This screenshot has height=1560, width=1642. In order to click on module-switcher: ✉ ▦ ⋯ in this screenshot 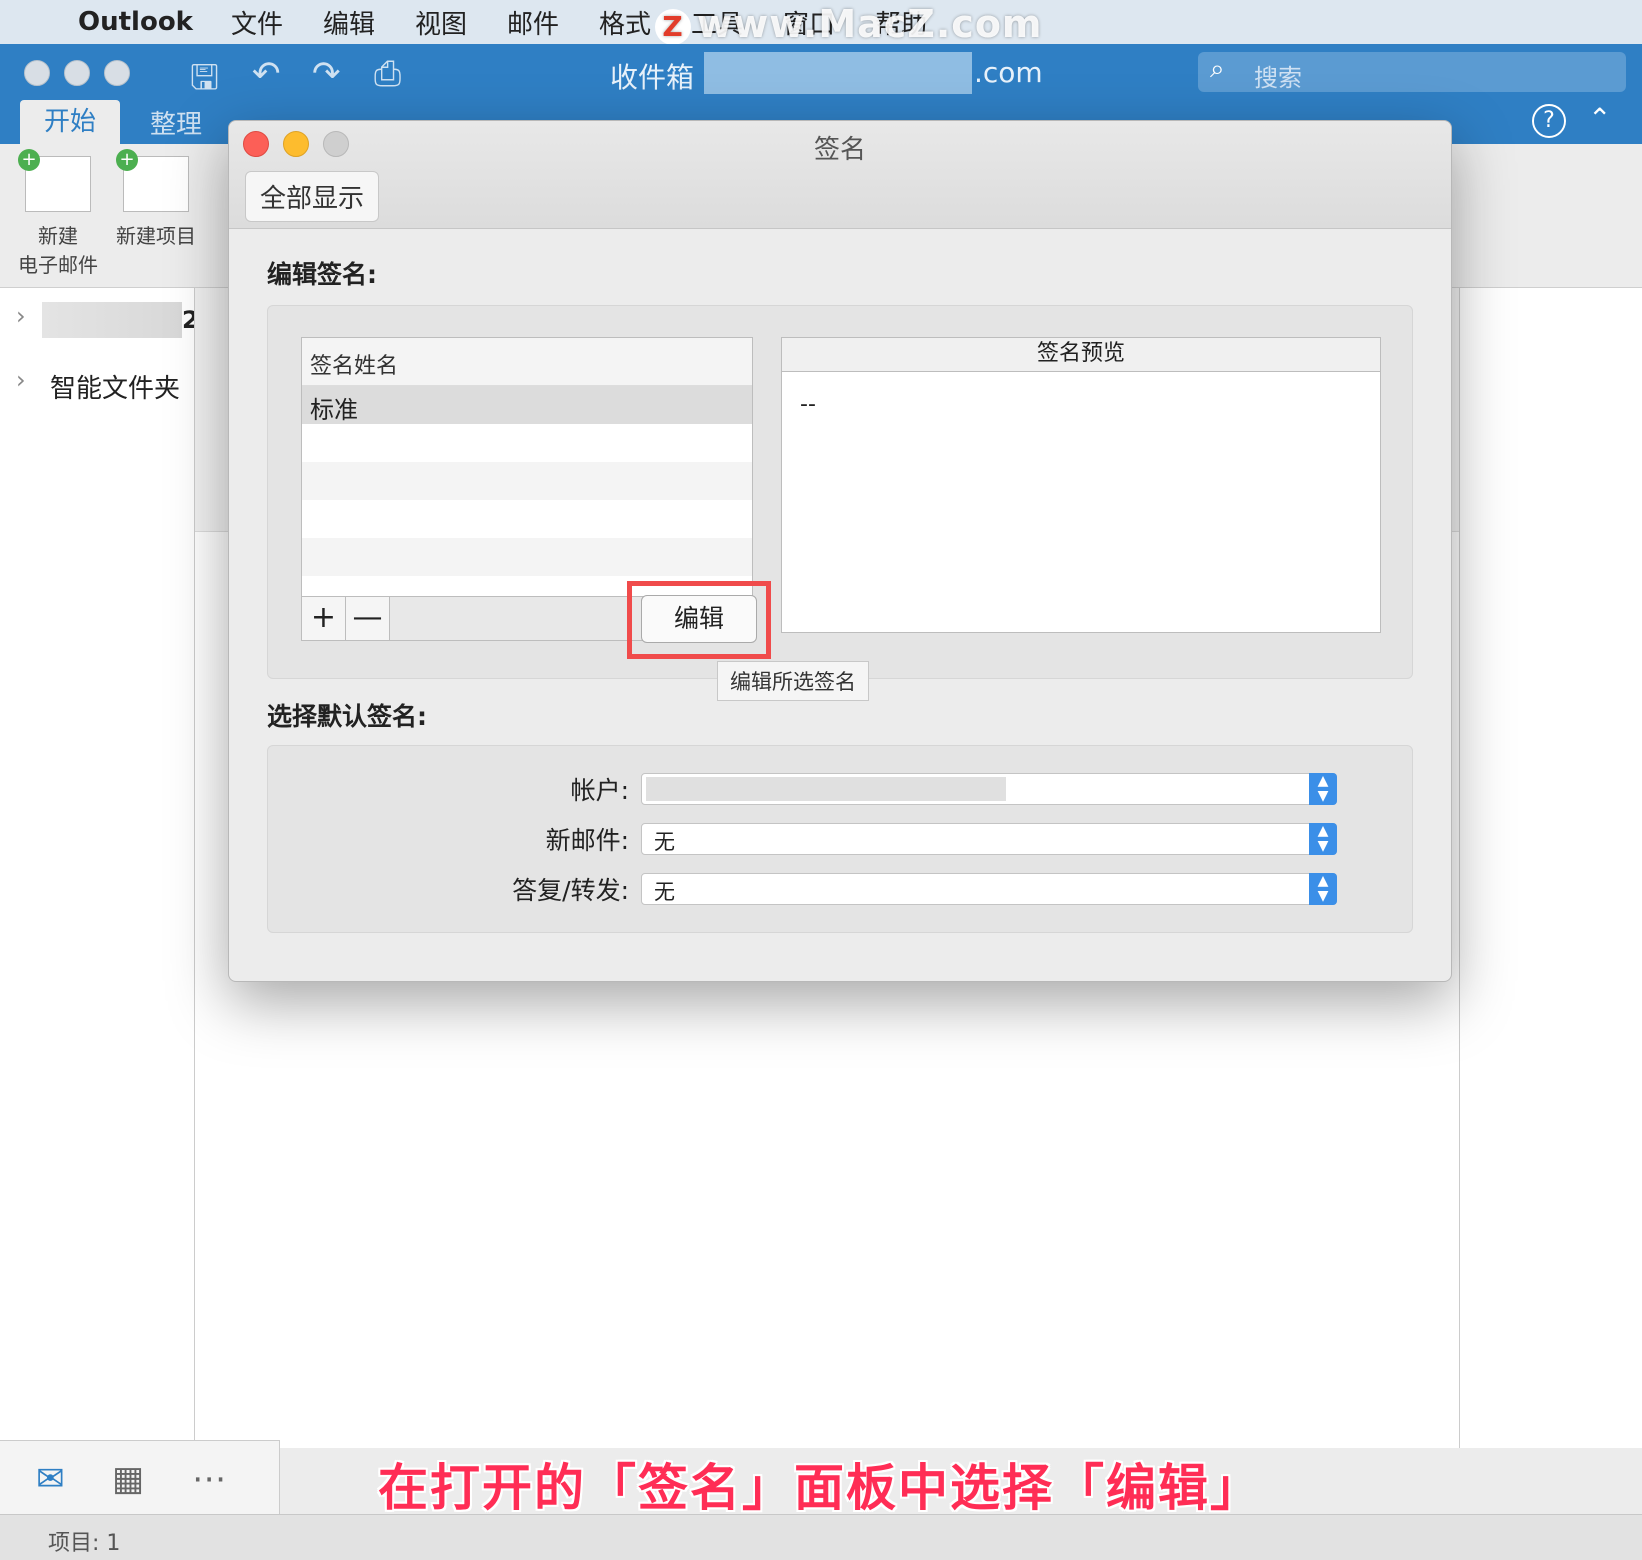, I will do `click(140, 1477)`.